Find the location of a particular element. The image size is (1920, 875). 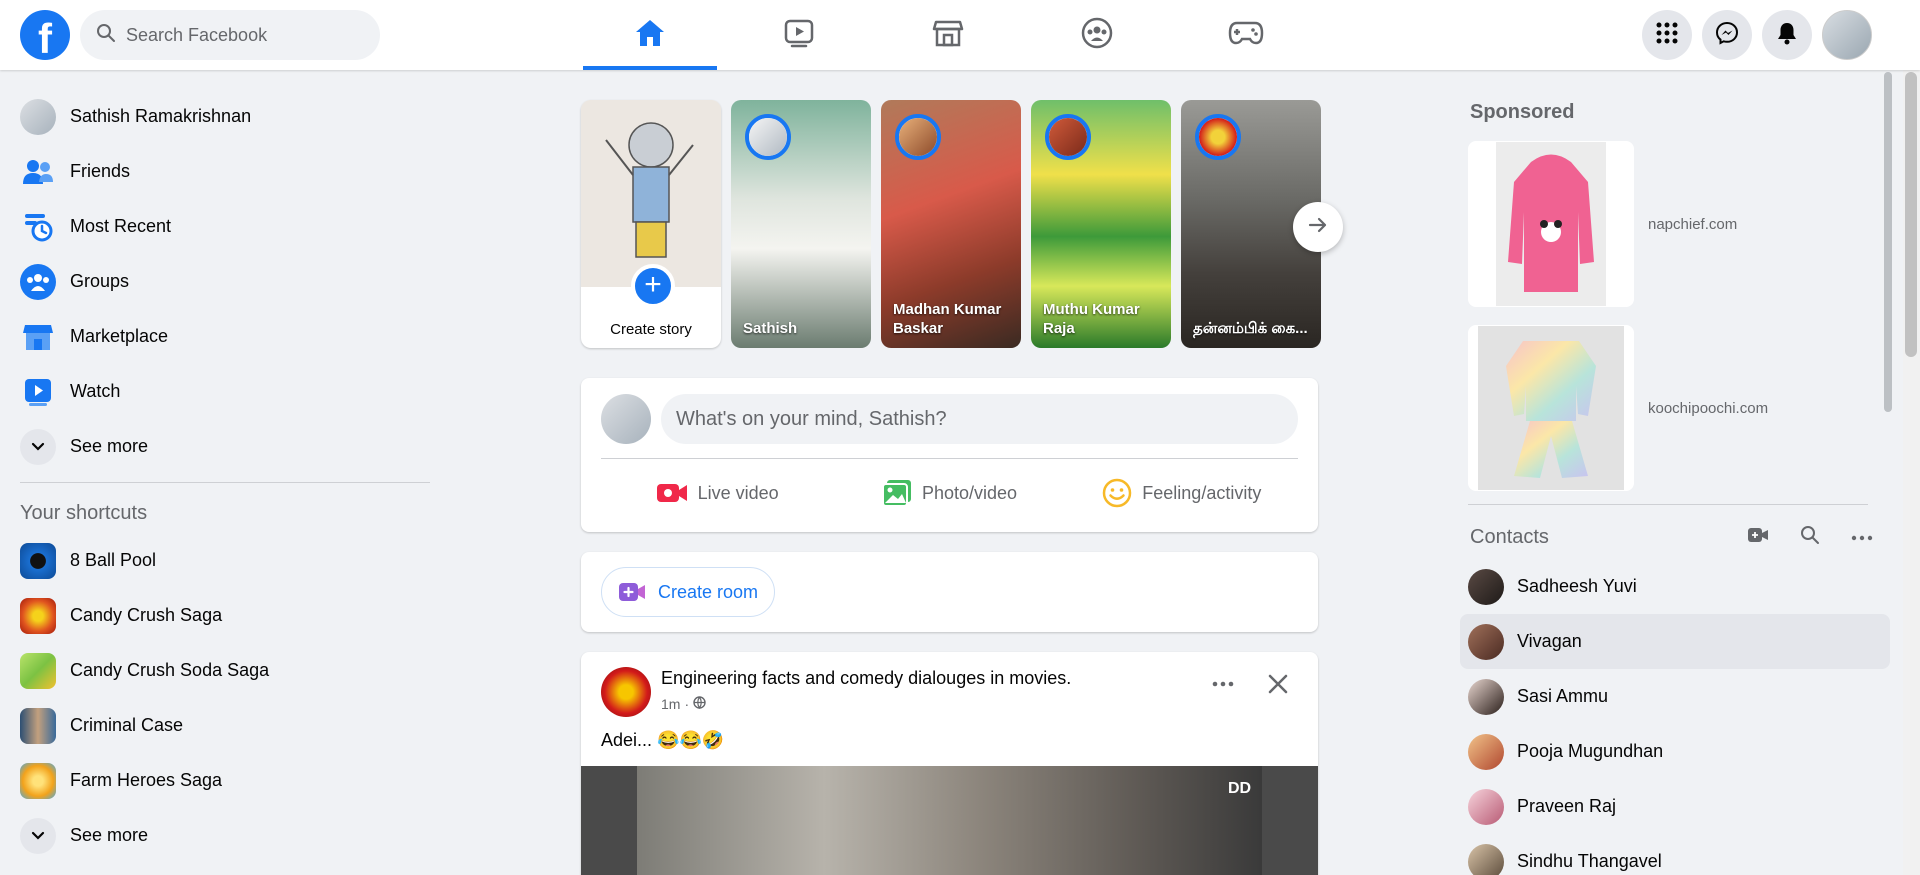

chevron-down-icon is located at coordinates (38, 446).